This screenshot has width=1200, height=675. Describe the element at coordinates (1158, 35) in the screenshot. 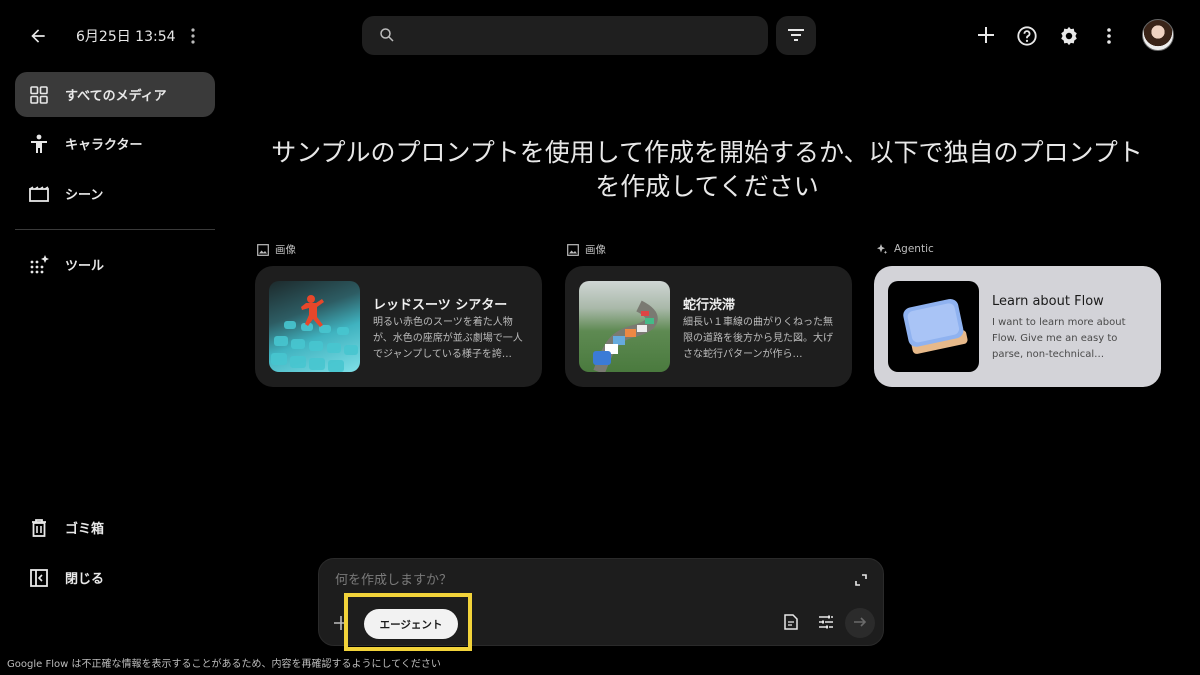

I see `avatar` at that location.